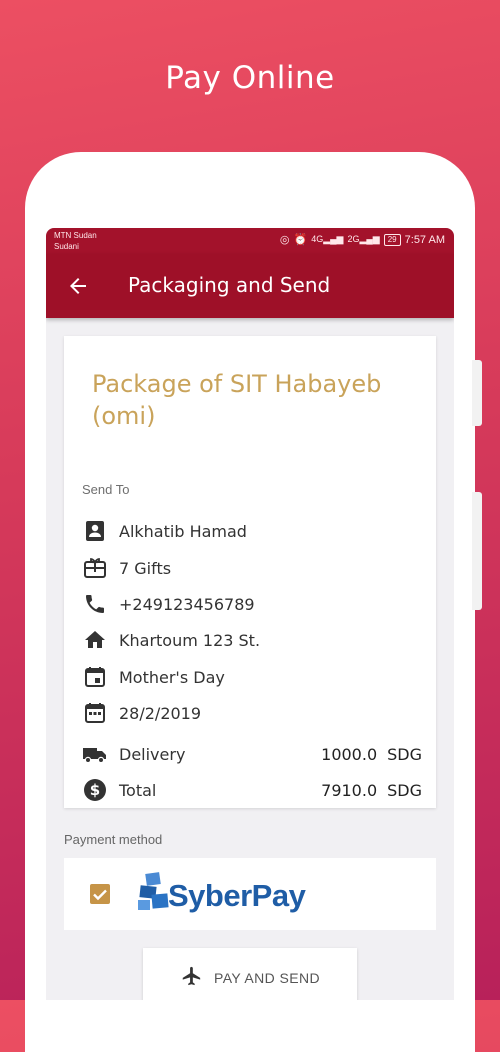 The height and width of the screenshot is (1052, 500). What do you see at coordinates (160, 713) in the screenshot?
I see `delivery-date: 28/2/2019` at bounding box center [160, 713].